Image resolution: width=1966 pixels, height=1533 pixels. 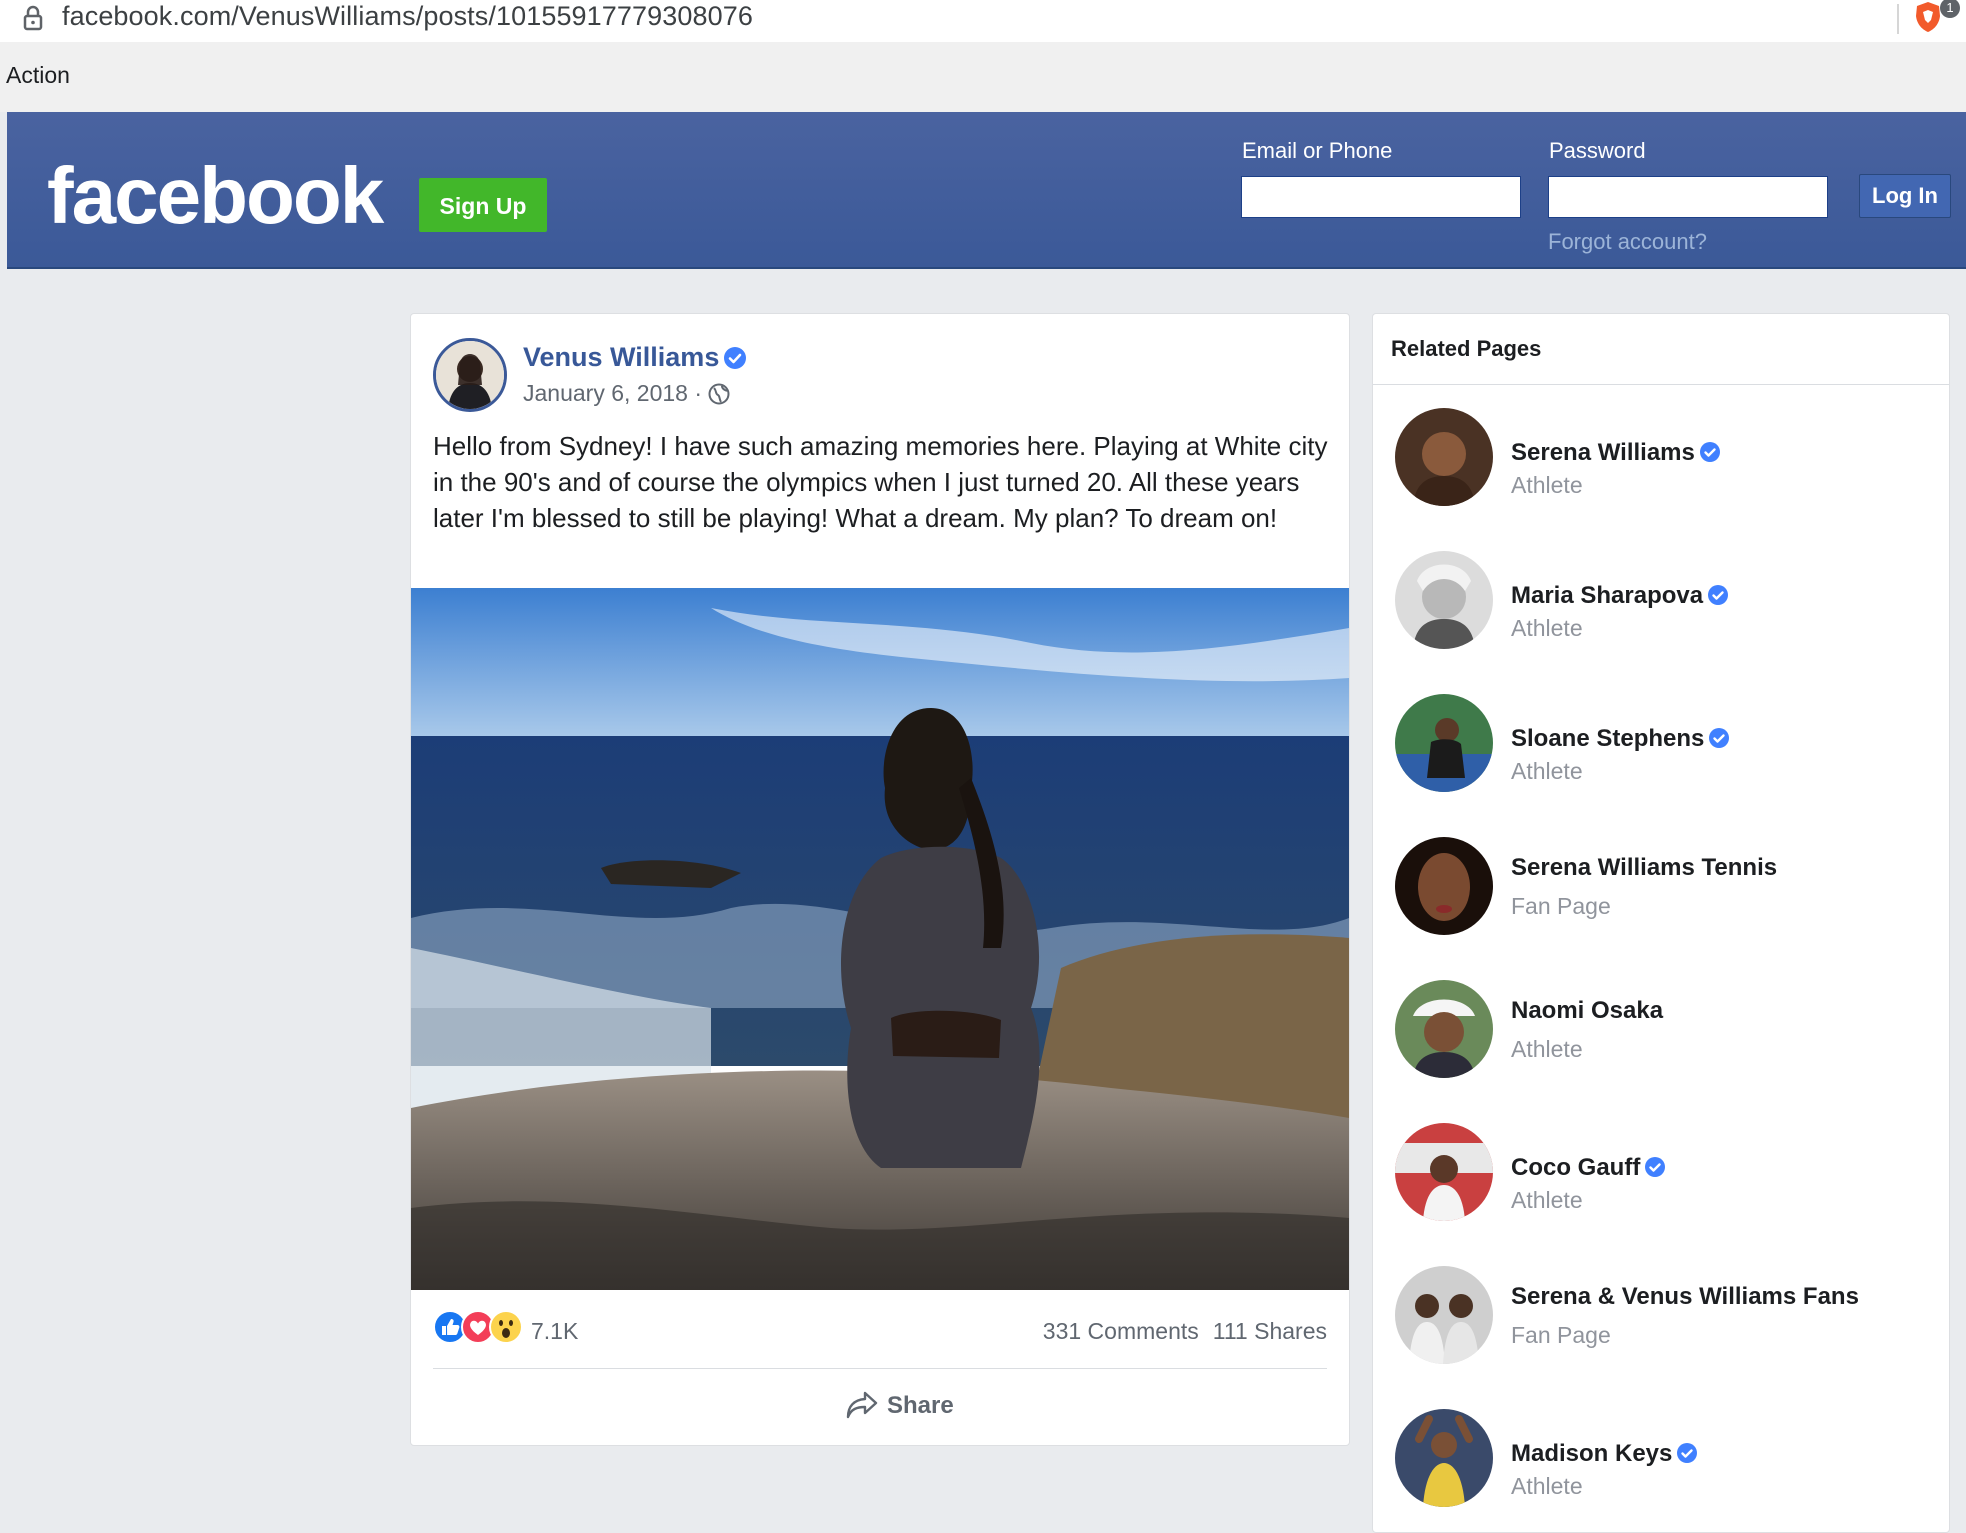 I want to click on page-name-text: Maria Sharapova, so click(x=1607, y=595).